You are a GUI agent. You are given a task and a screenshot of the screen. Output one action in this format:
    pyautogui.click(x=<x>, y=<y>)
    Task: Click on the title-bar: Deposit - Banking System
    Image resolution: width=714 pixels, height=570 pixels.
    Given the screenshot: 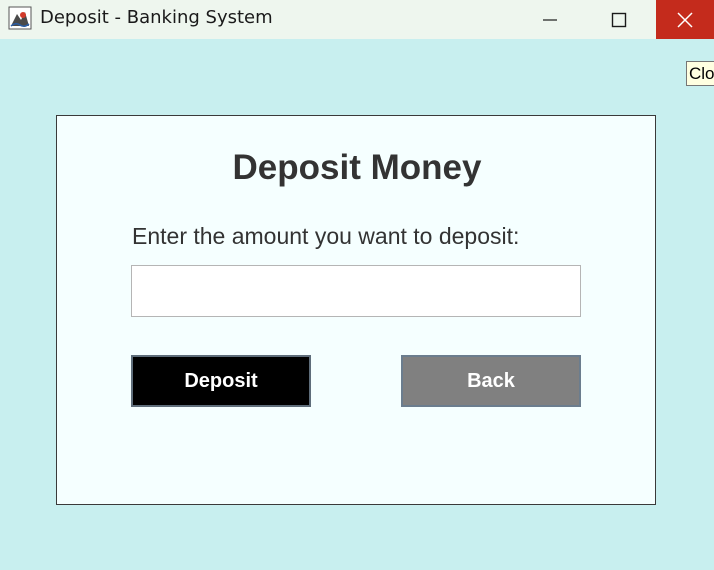 What is the action you would take?
    pyautogui.click(x=357, y=19)
    